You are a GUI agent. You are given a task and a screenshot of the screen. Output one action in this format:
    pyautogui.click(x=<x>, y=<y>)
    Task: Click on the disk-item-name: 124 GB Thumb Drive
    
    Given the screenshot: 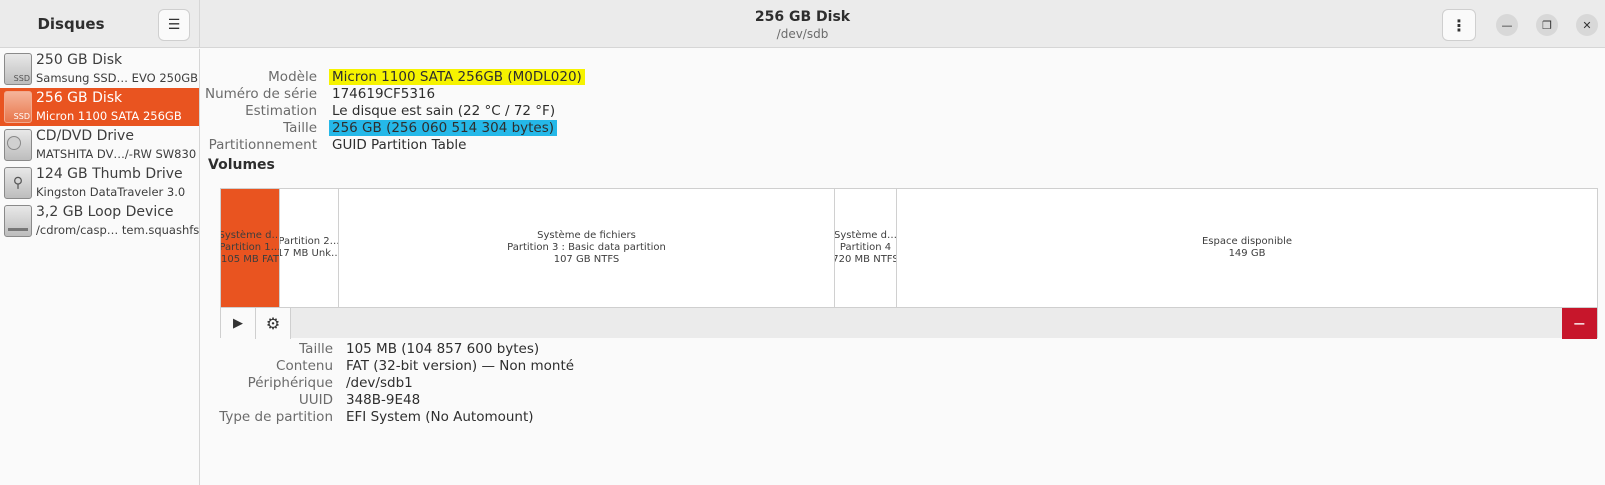 What is the action you would take?
    pyautogui.click(x=109, y=174)
    